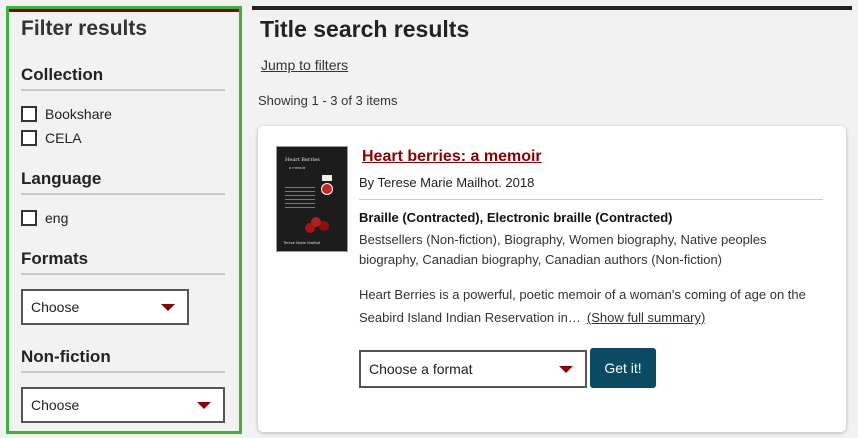 This screenshot has width=858, height=438. Describe the element at coordinates (447, 182) in the screenshot. I see `book-byline: By Terese Marie Mailhot. 2018` at that location.